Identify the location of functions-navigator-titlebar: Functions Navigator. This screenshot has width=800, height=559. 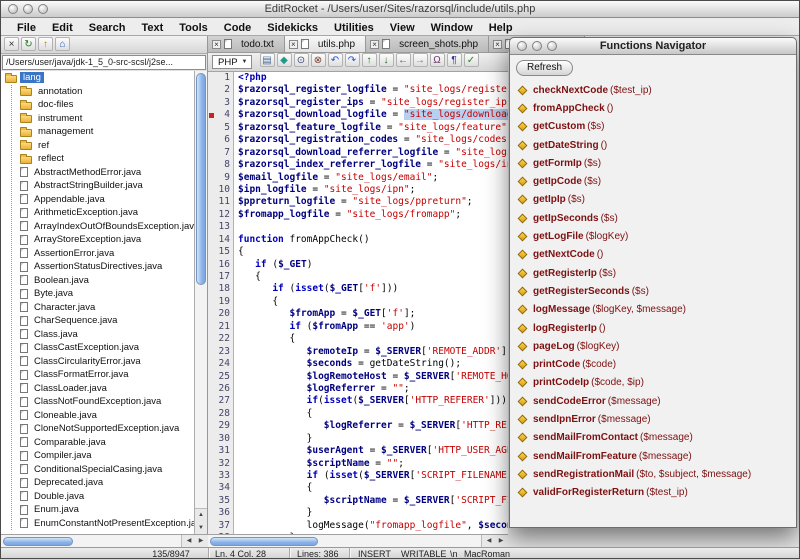
(653, 46).